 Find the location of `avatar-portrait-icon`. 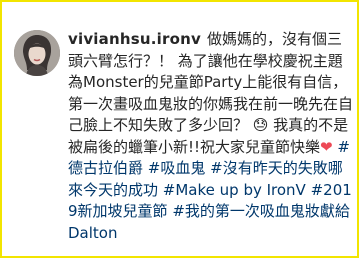

avatar-portrait-icon is located at coordinates (37, 53).